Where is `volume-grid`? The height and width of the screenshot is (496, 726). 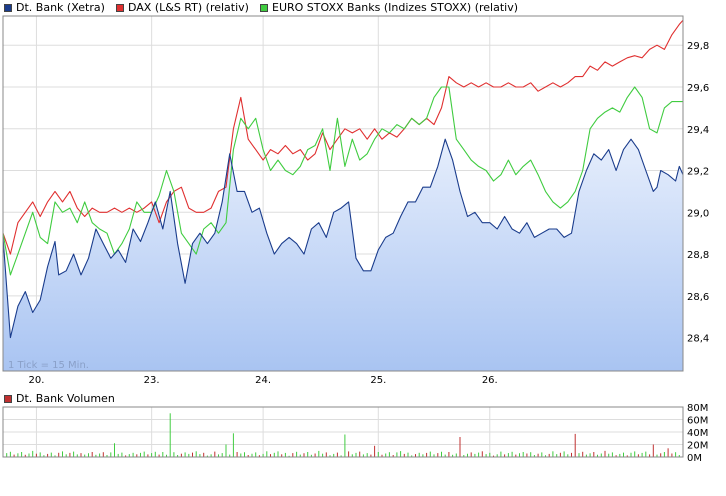 volume-grid is located at coordinates (343, 432).